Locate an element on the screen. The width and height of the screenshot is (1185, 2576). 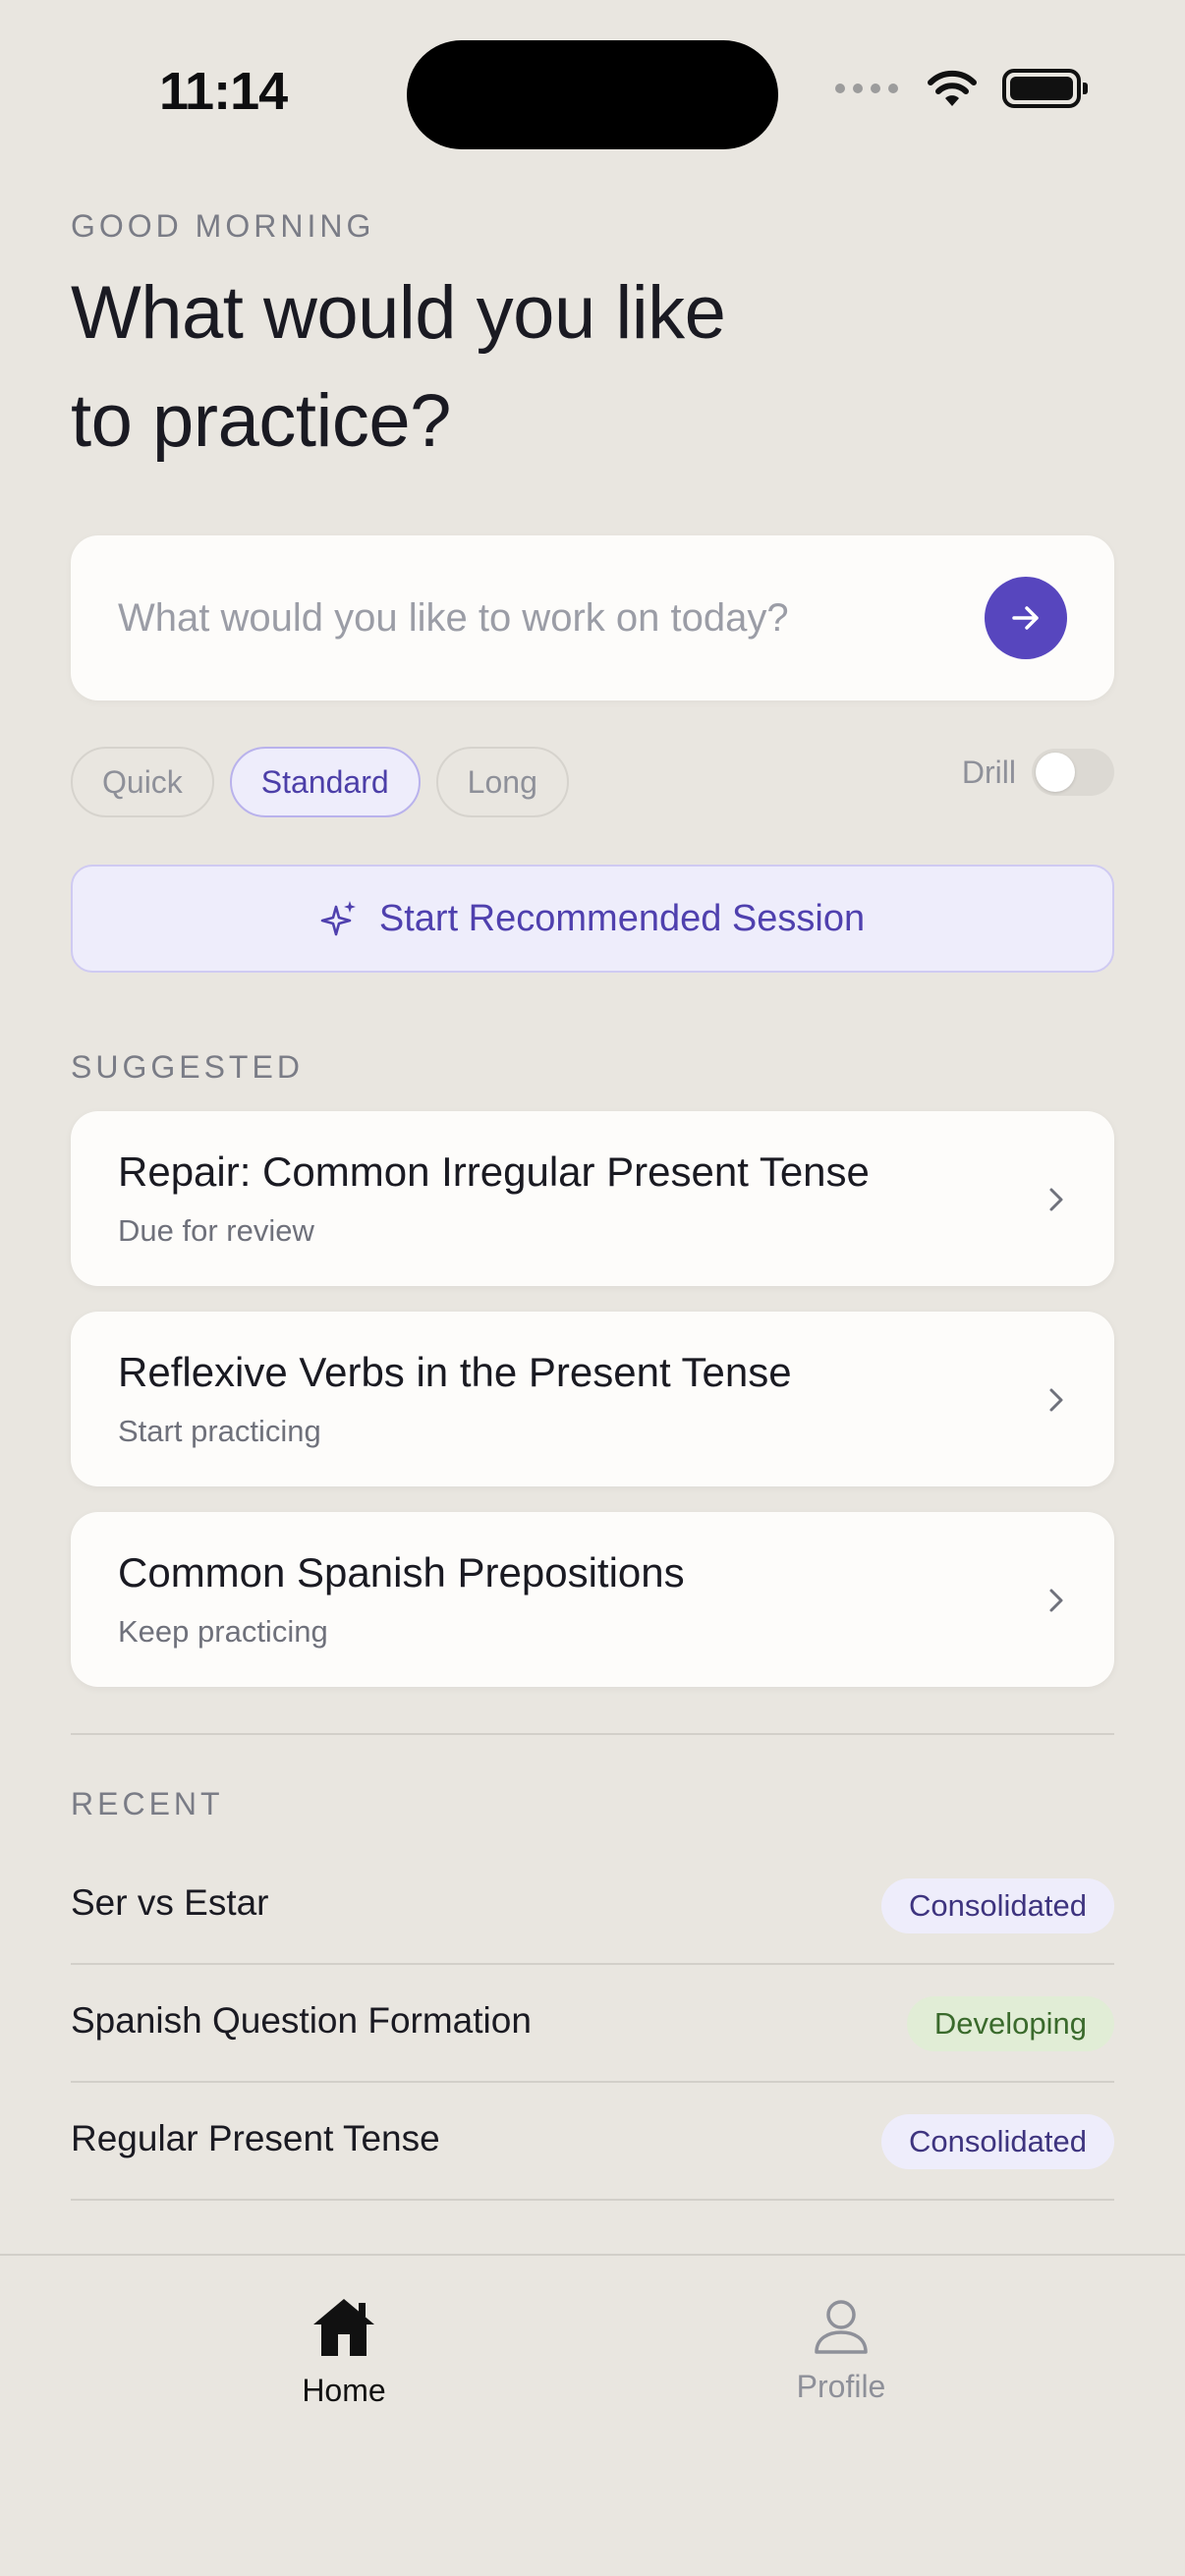
tab-profile-label: Profile is located at coordinates (841, 2386).